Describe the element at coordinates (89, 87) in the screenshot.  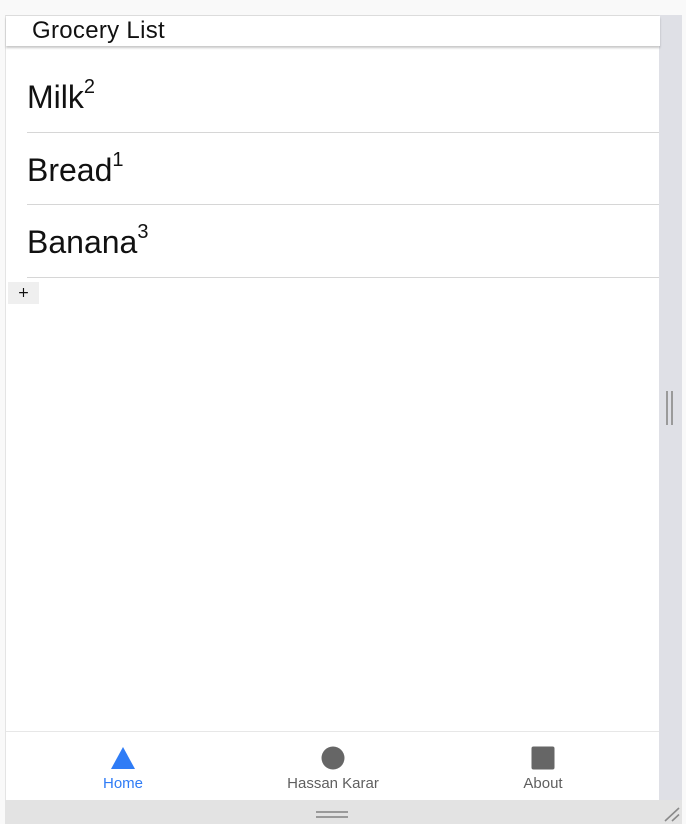
I see `item-quantity: 2` at that location.